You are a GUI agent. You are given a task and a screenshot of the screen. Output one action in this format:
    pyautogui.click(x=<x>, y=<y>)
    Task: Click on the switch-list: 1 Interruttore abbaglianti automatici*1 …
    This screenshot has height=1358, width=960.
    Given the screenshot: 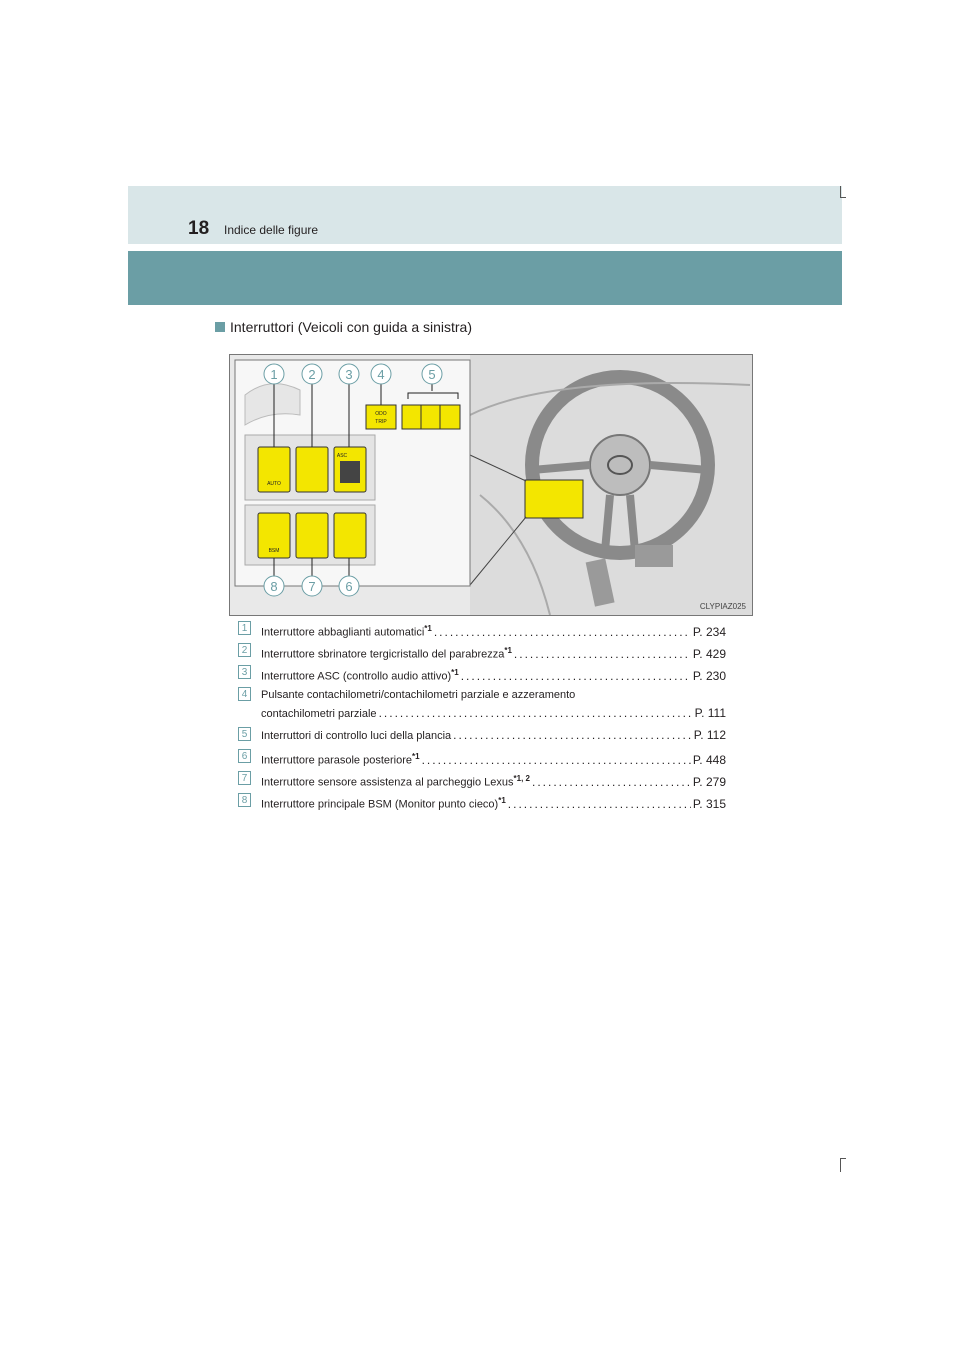 What is the action you would take?
    pyautogui.click(x=480, y=715)
    